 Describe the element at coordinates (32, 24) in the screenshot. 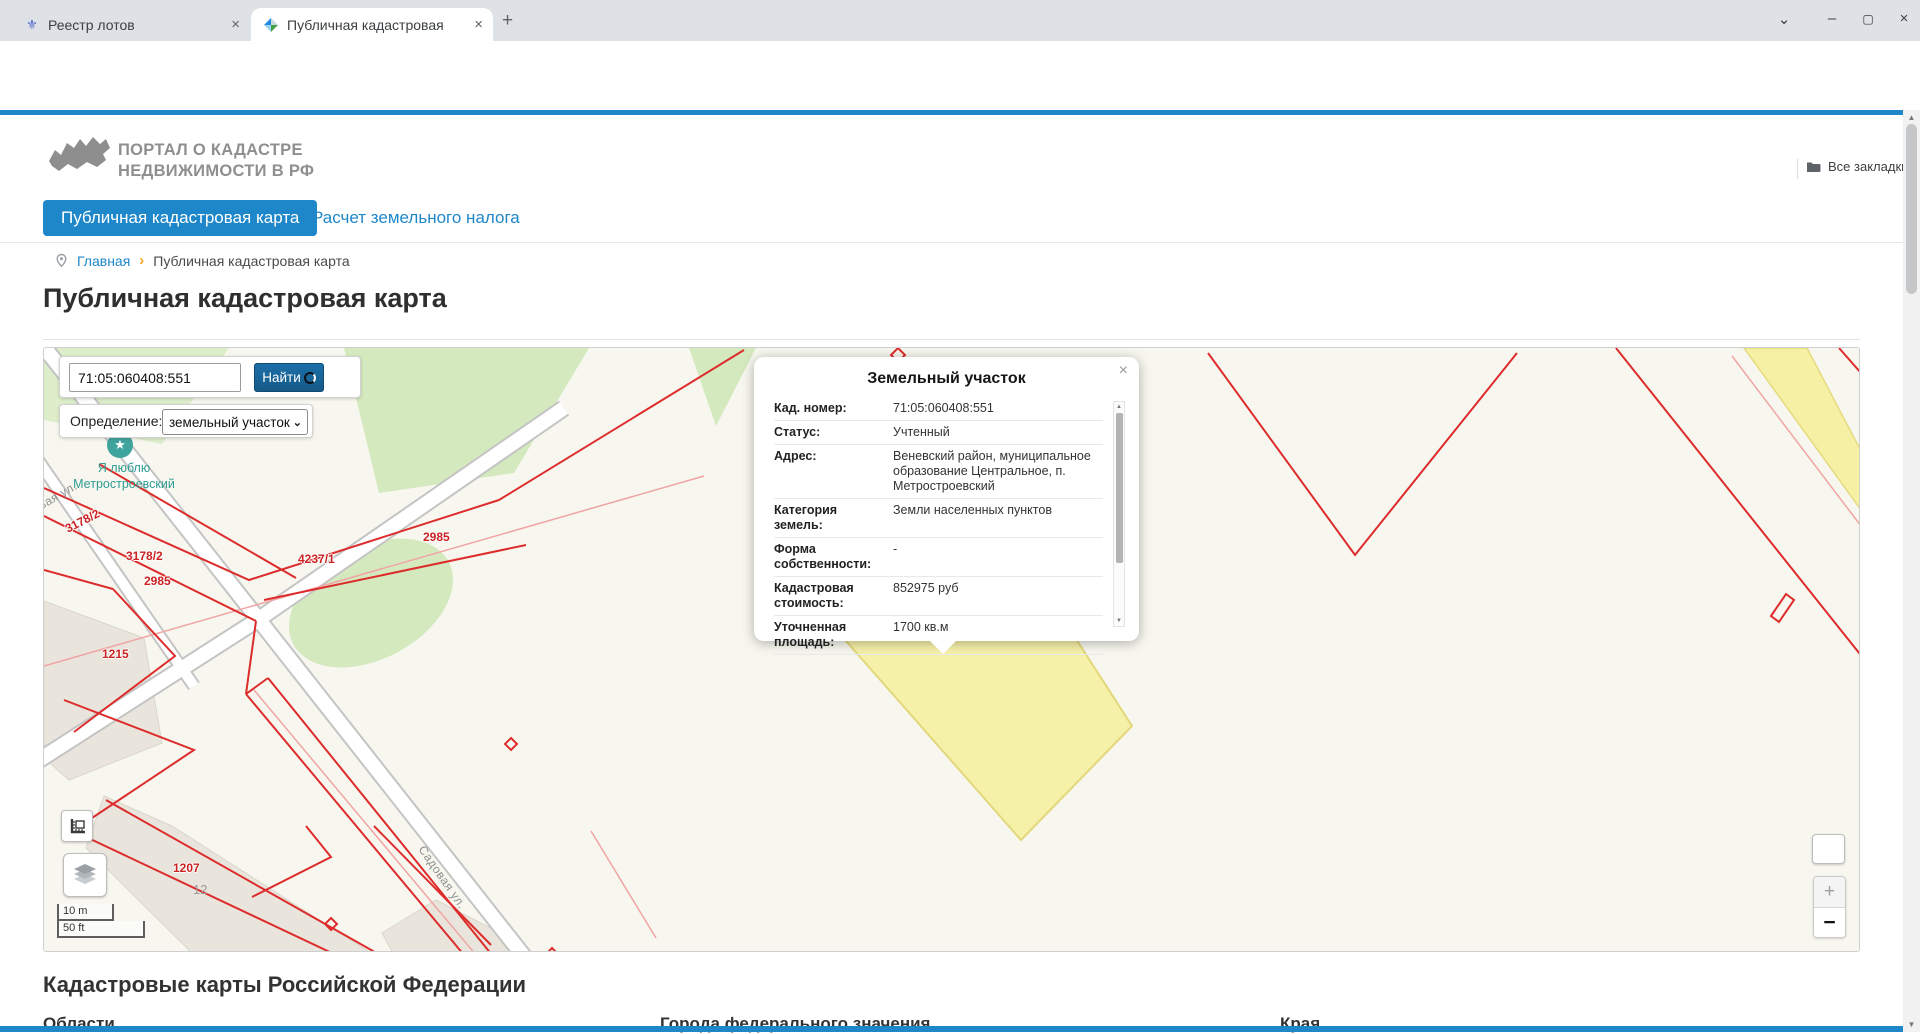

I see `eagle-favicon-icon: ⚜` at that location.